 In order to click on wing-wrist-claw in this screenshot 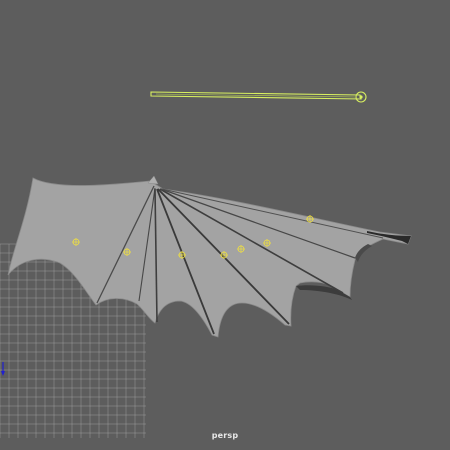, I will do `click(153, 180)`.